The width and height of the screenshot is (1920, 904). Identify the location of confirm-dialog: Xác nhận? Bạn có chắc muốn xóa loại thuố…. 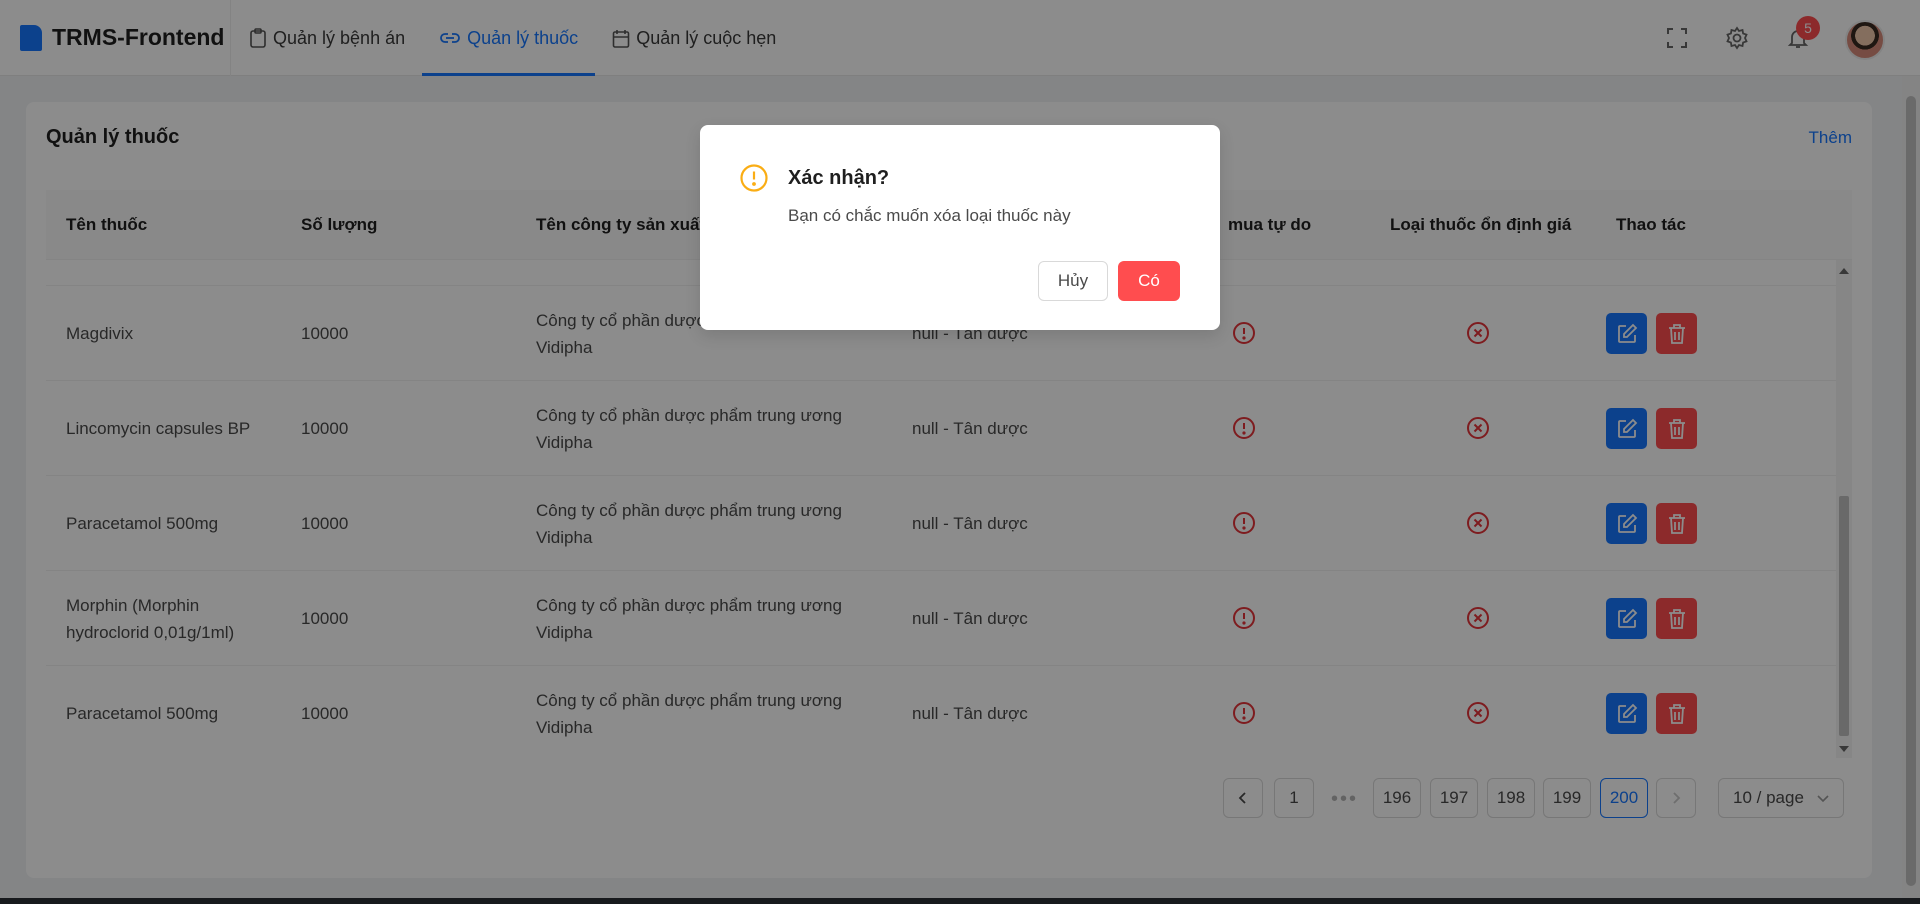
(960, 227).